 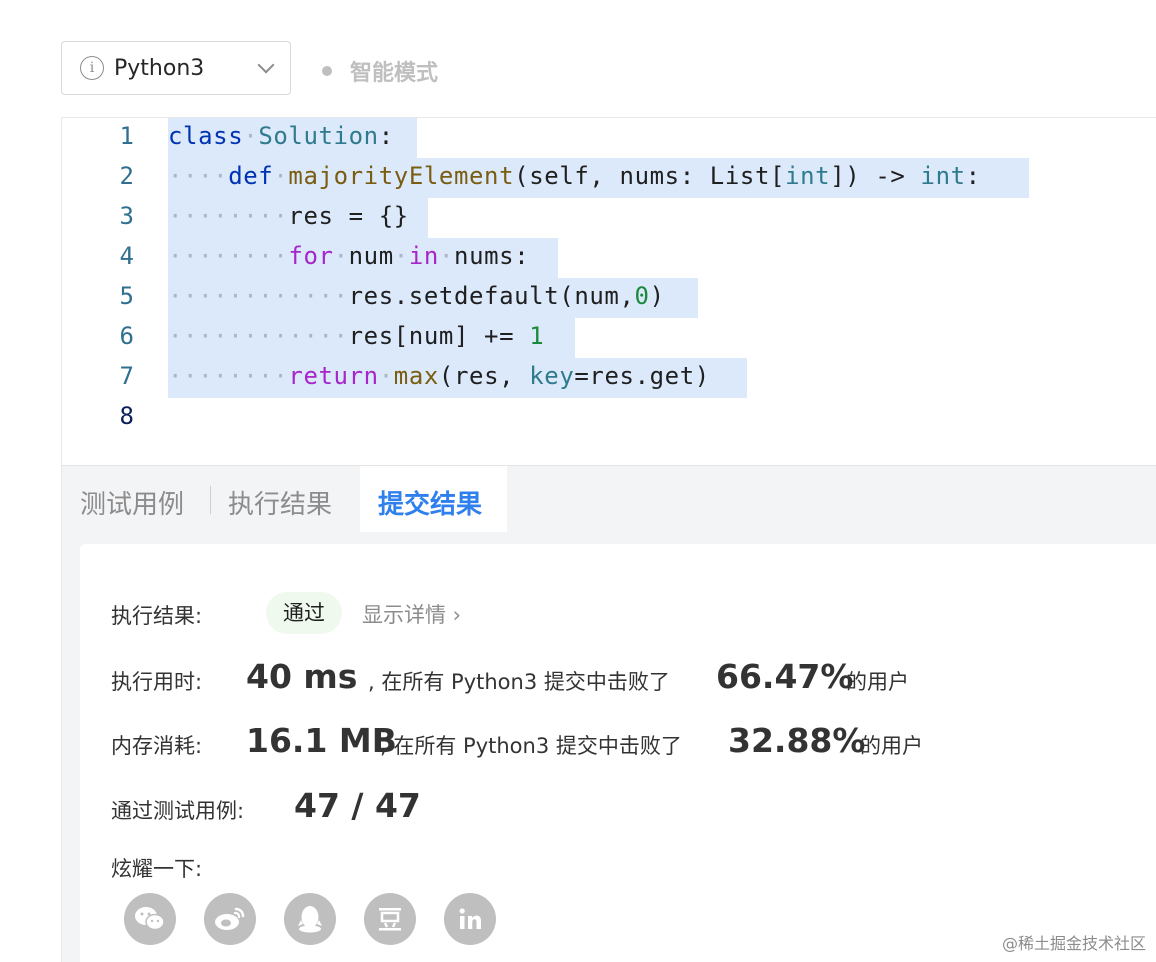 I want to click on status-label: 执行结果:, so click(x=157, y=616).